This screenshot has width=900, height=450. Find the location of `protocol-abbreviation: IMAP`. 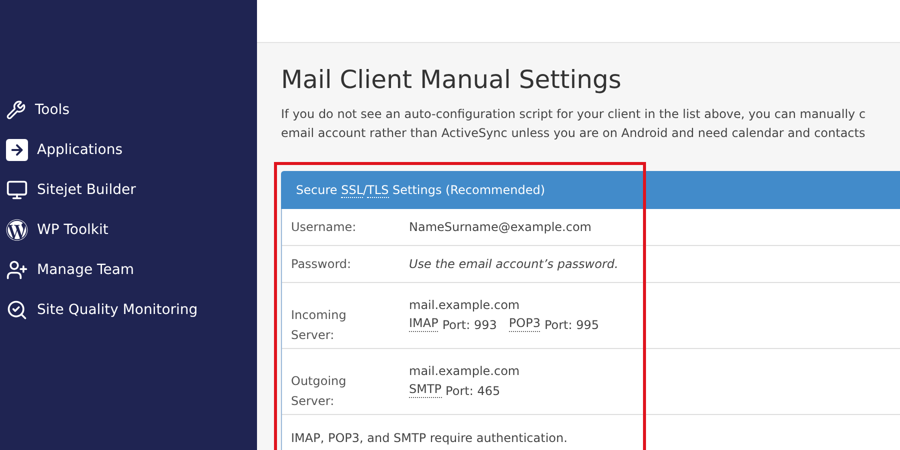

protocol-abbreviation: IMAP is located at coordinates (423, 323).